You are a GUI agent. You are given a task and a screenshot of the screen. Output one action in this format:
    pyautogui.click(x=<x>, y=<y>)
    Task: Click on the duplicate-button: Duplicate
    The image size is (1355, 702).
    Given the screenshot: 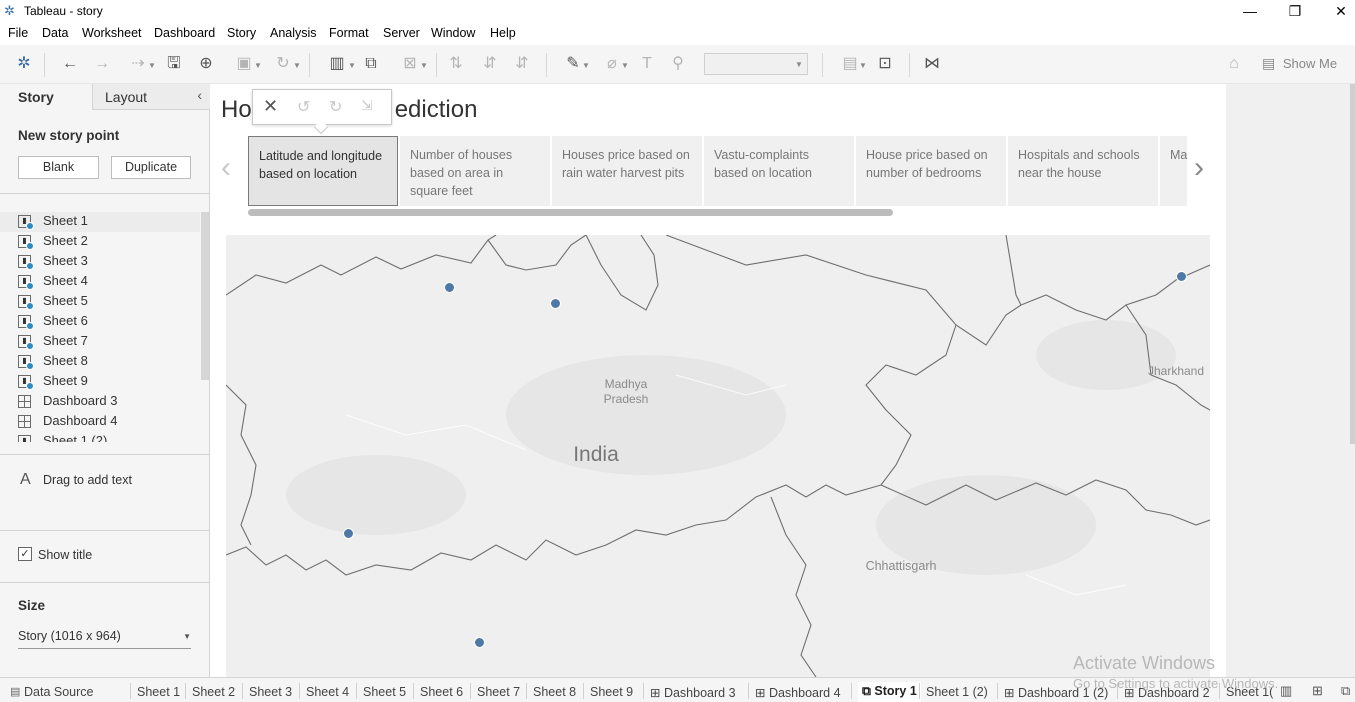 What is the action you would take?
    pyautogui.click(x=151, y=167)
    